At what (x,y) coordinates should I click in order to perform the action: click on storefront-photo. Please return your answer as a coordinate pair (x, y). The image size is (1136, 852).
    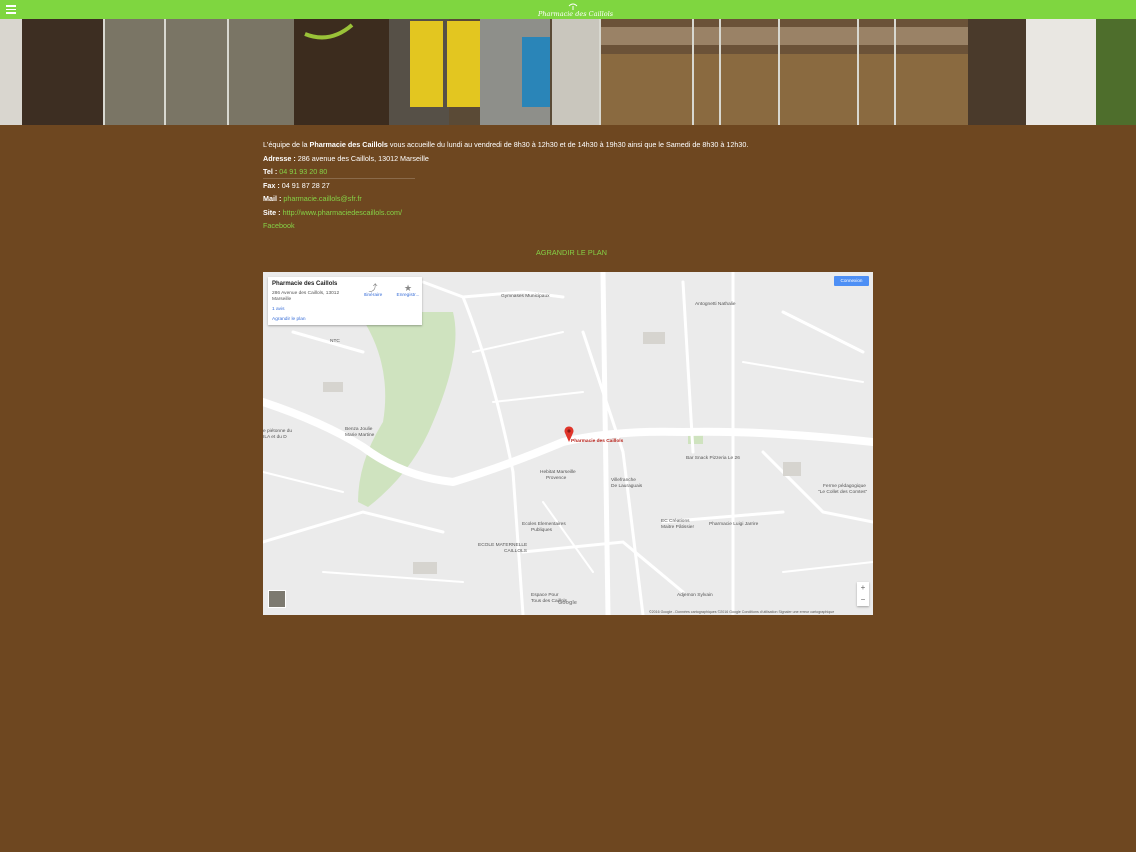
    Looking at the image, I should click on (568, 72).